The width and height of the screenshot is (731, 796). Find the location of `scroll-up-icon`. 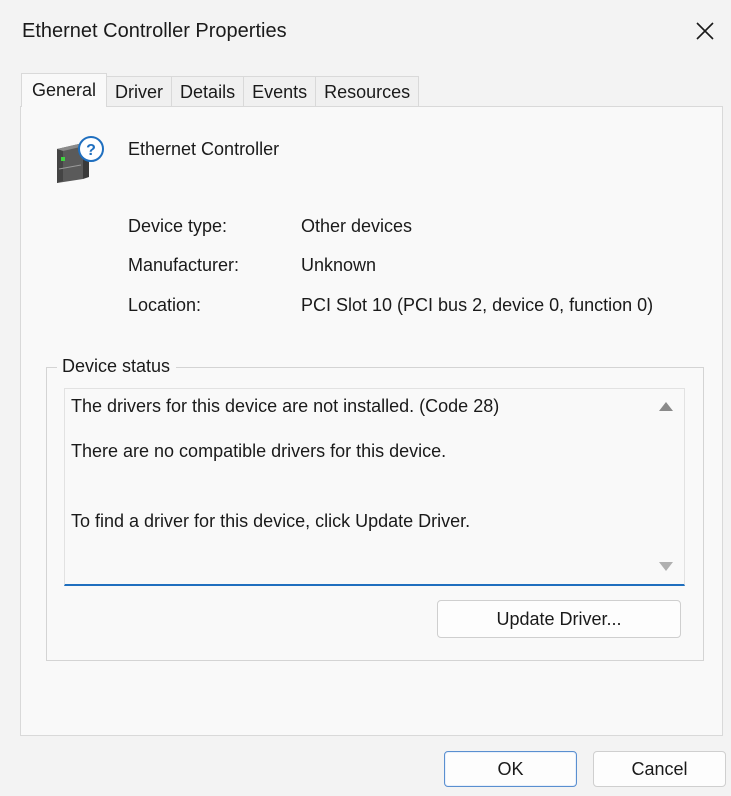

scroll-up-icon is located at coordinates (666, 406).